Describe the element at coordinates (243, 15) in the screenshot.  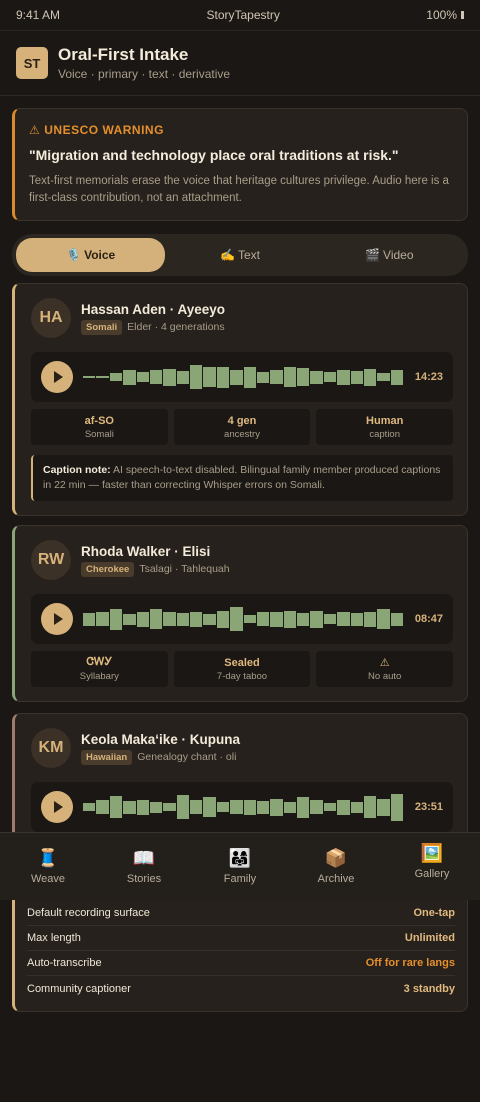
I see `status-app-name: StoryTapestry` at that location.